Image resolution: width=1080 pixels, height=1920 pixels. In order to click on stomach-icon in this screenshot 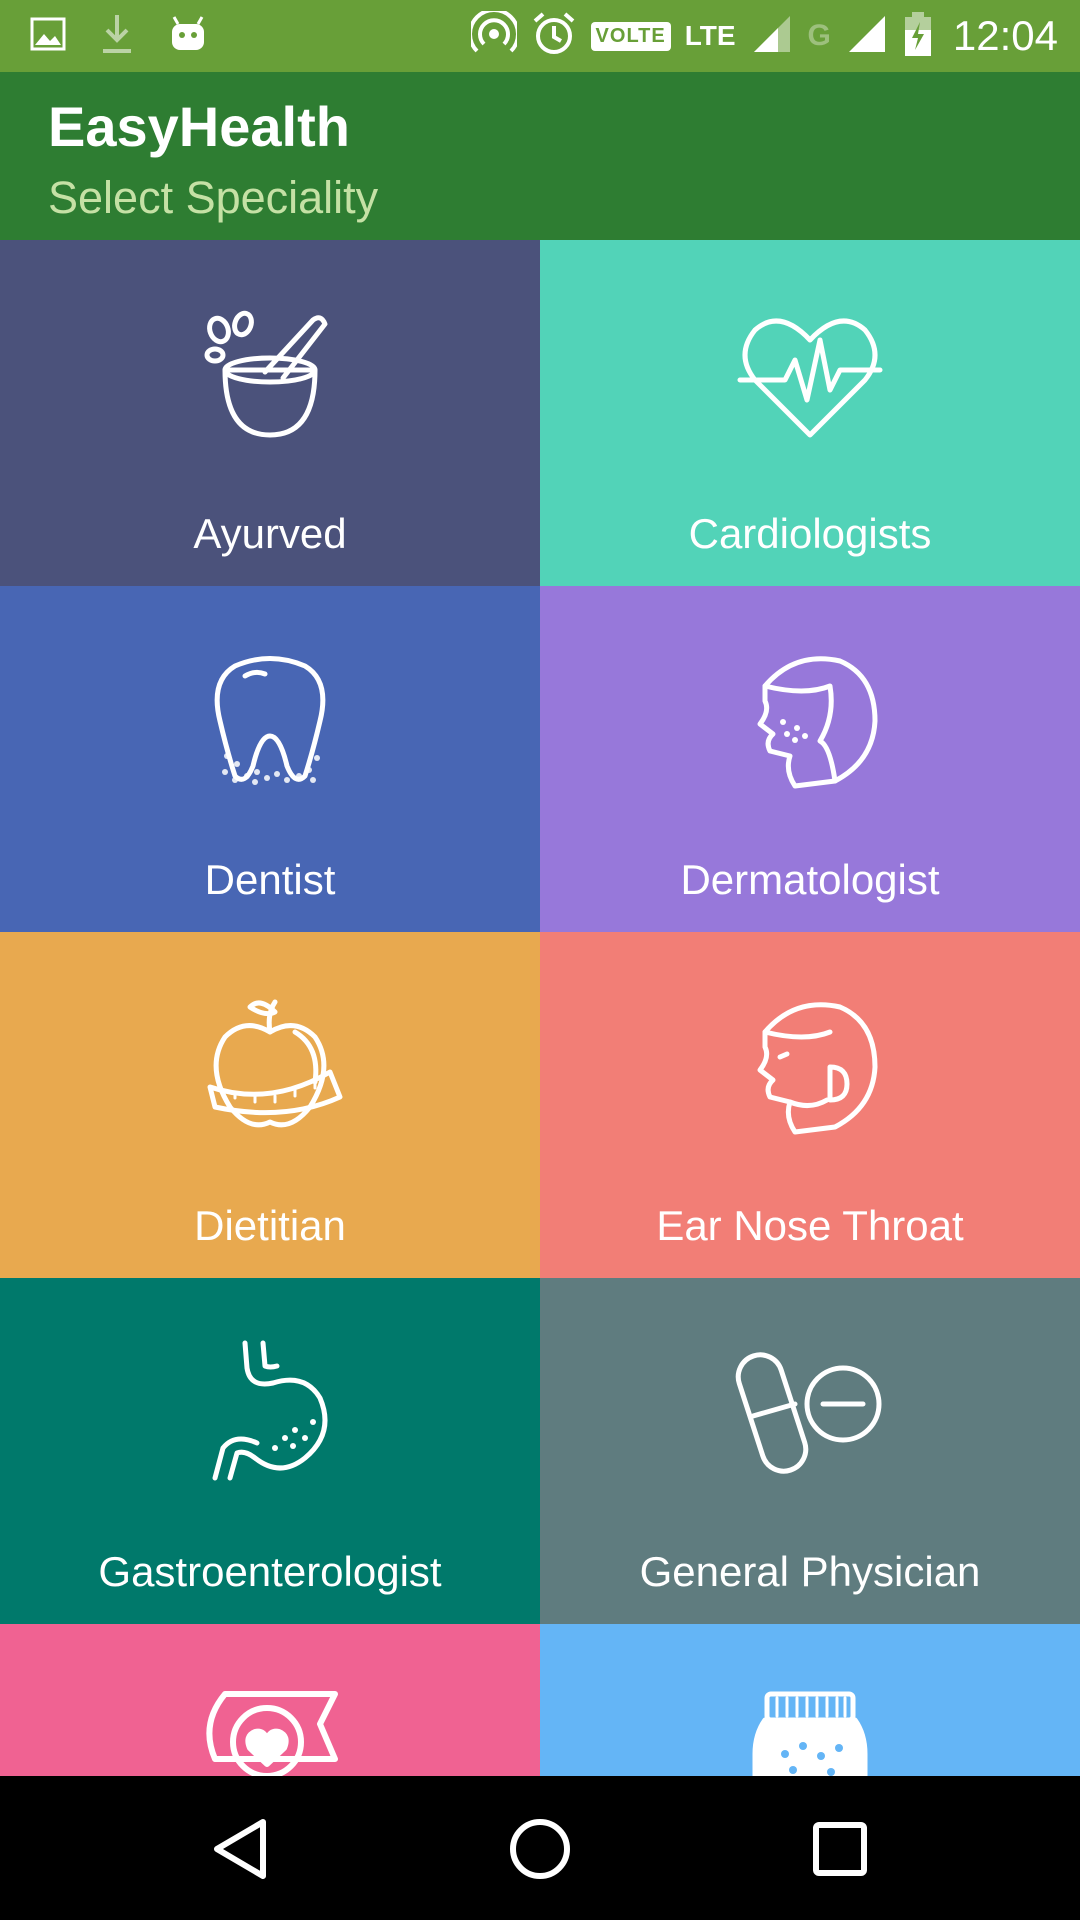, I will do `click(270, 1413)`.